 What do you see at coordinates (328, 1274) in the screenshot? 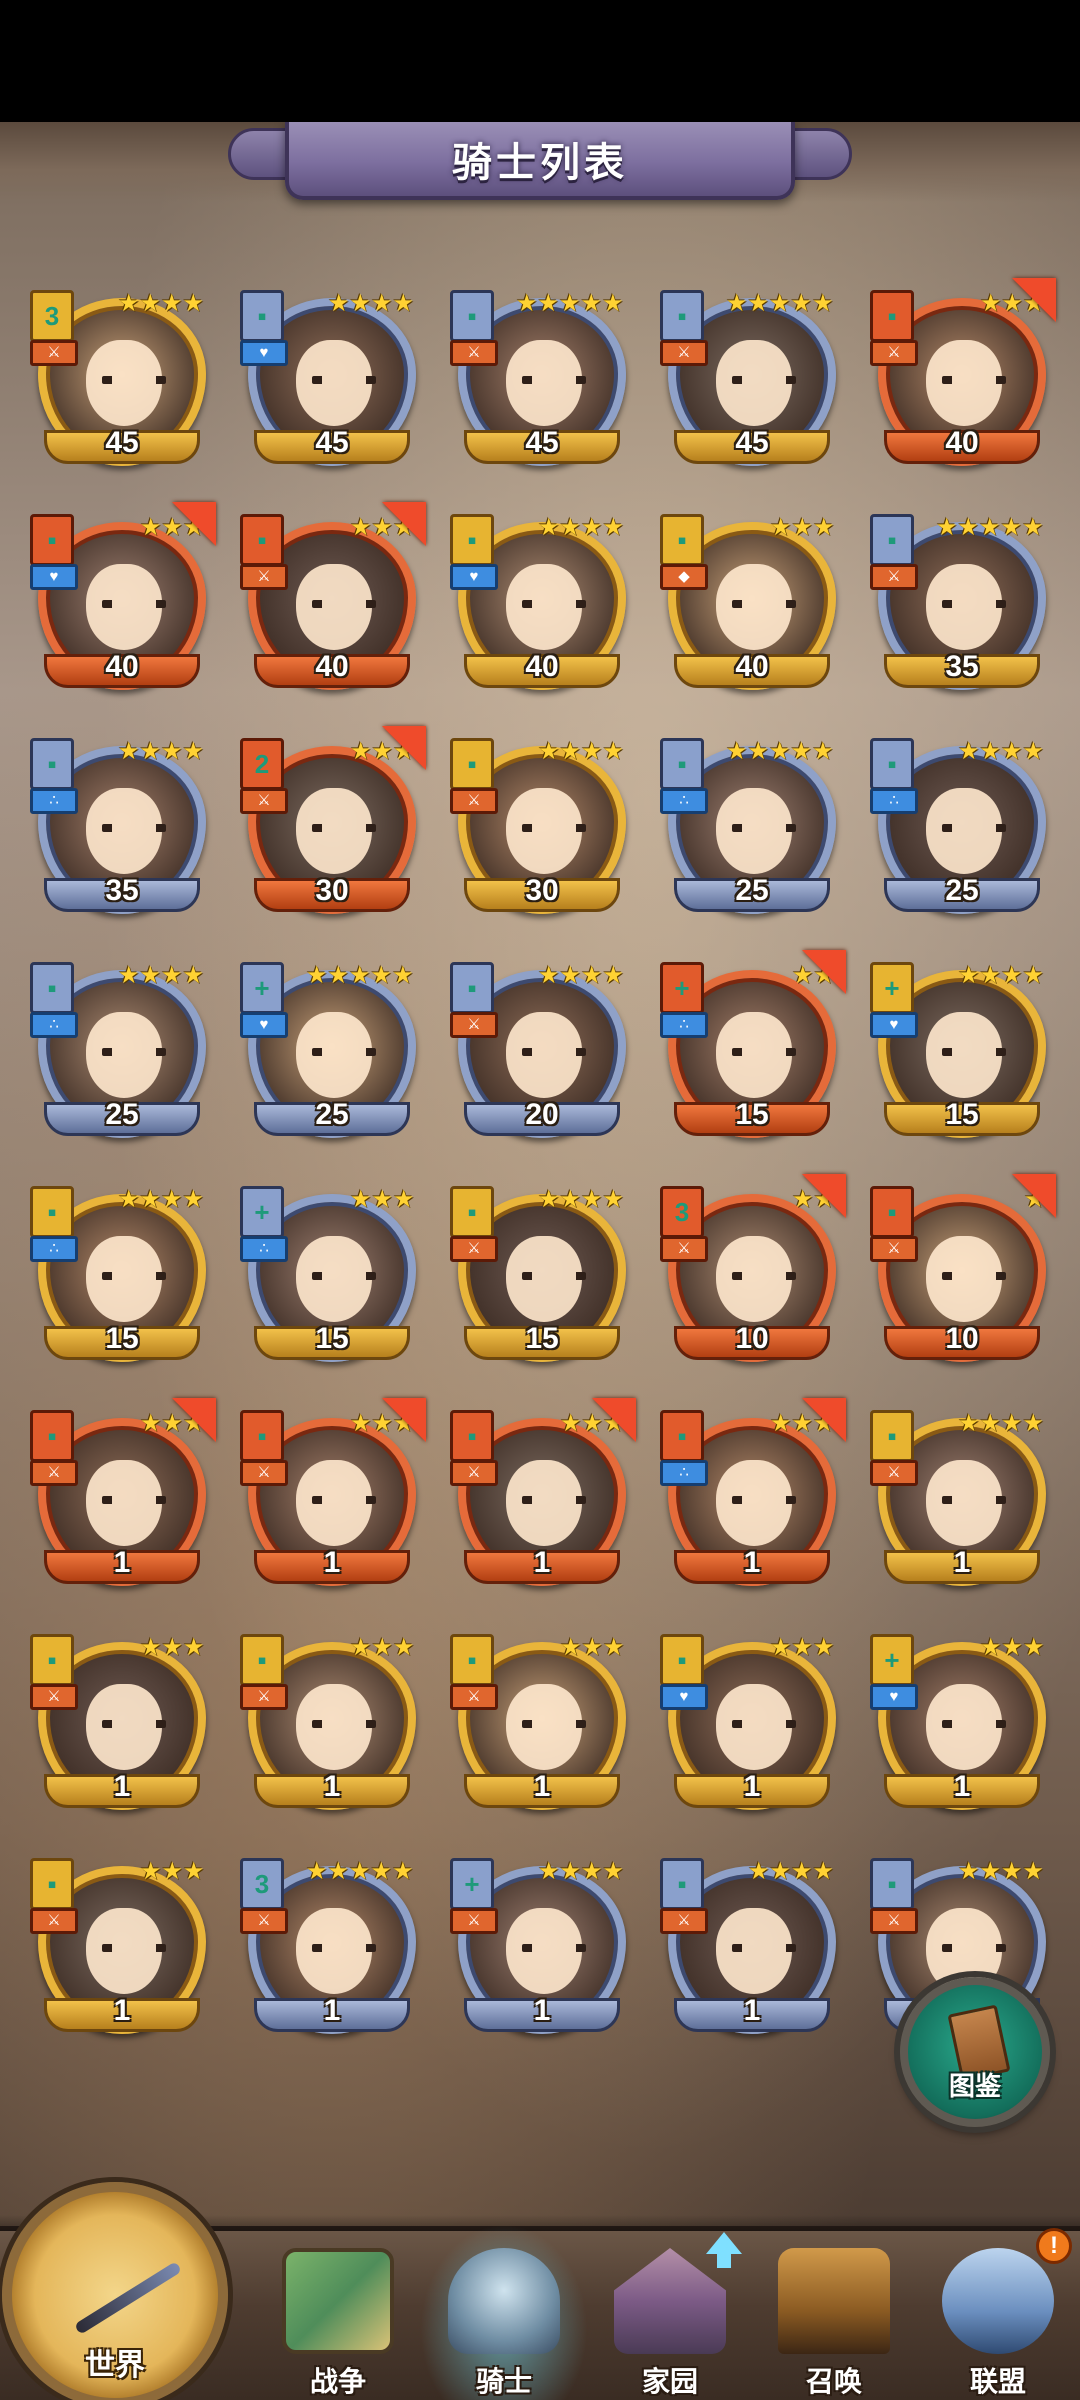
I see `knight-card: 15 + ∴ ★ ★ ★` at bounding box center [328, 1274].